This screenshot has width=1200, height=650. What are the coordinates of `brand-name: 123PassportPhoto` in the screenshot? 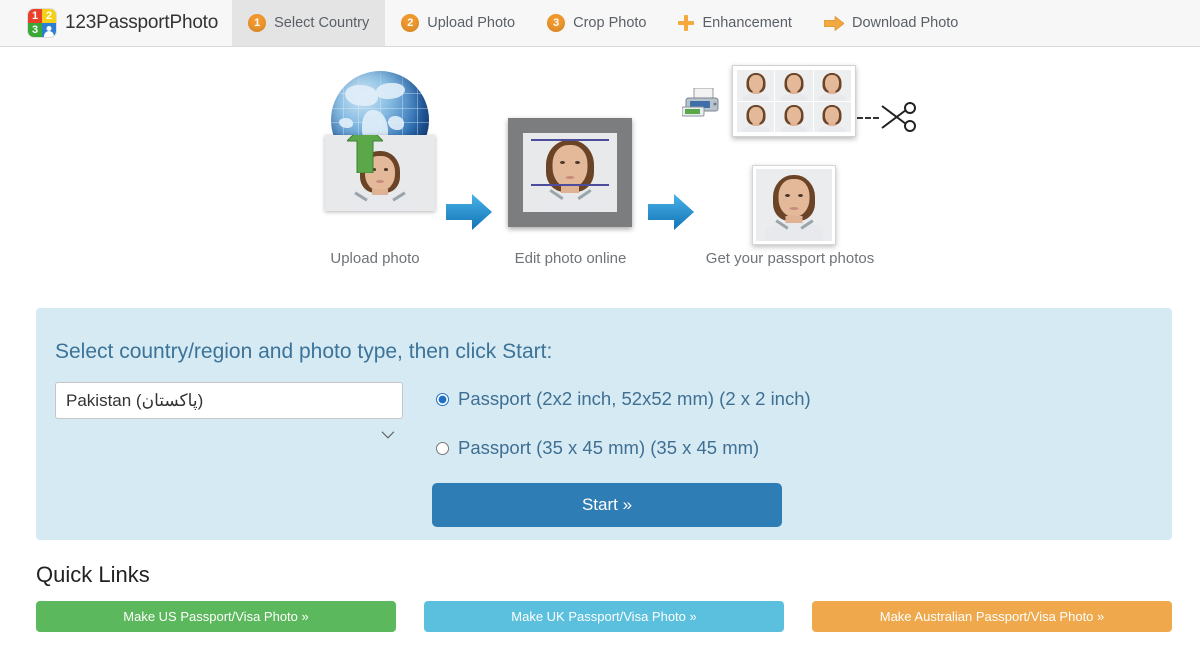 It's located at (142, 22).